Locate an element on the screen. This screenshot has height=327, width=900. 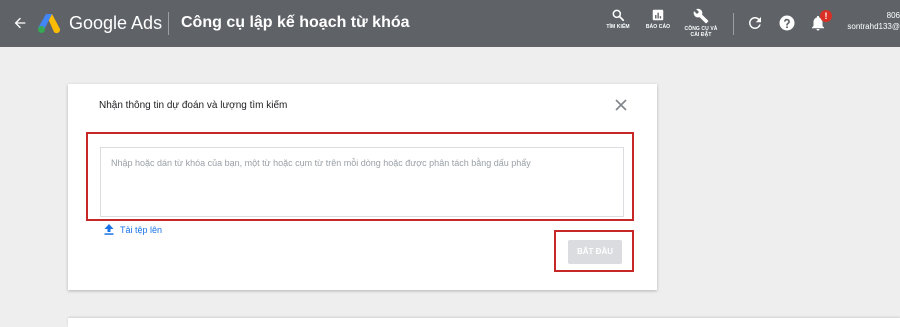
search-icon is located at coordinates (618, 15).